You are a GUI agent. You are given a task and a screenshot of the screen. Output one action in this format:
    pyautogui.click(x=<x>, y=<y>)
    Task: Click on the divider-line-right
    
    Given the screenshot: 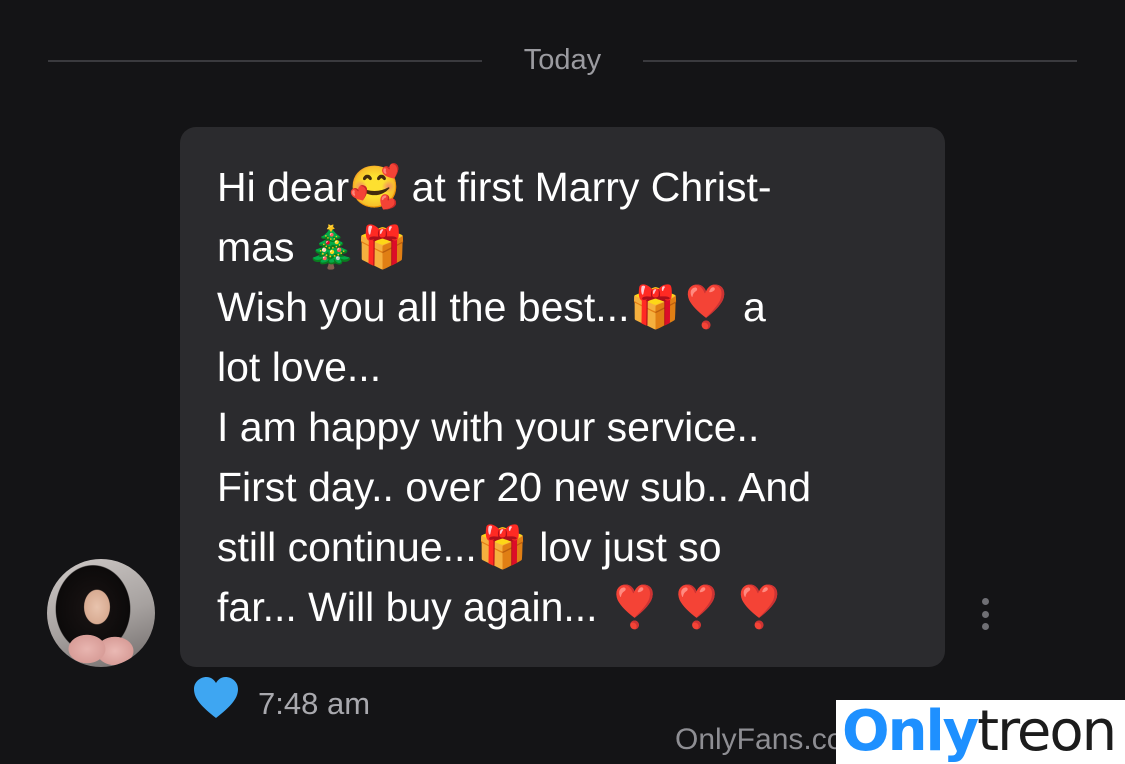 What is the action you would take?
    pyautogui.click(x=860, y=61)
    